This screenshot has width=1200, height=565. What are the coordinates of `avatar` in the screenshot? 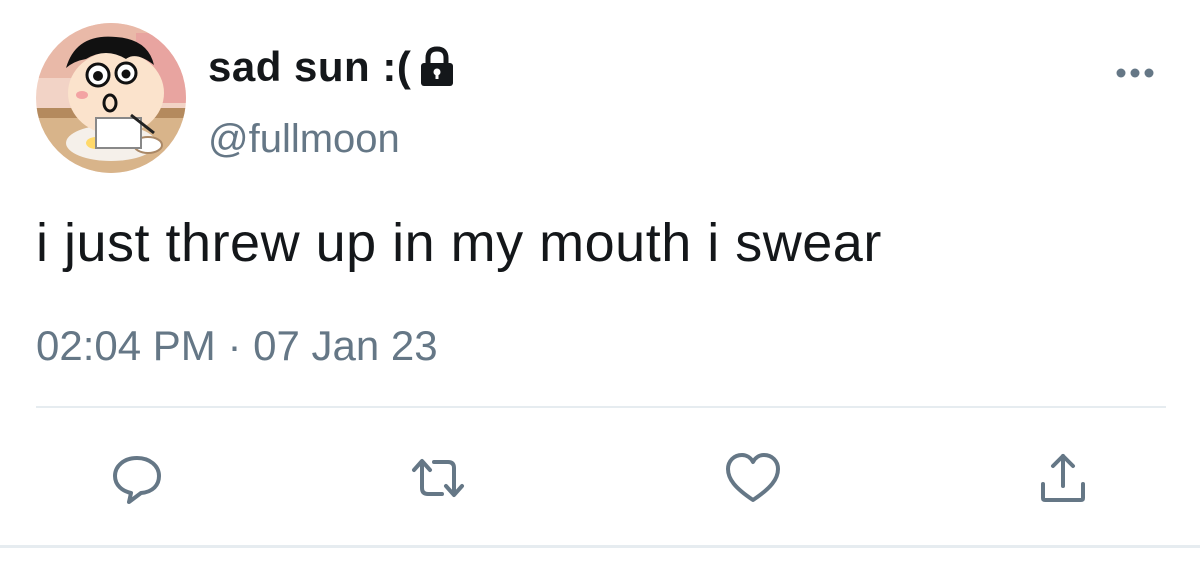 It's located at (111, 98).